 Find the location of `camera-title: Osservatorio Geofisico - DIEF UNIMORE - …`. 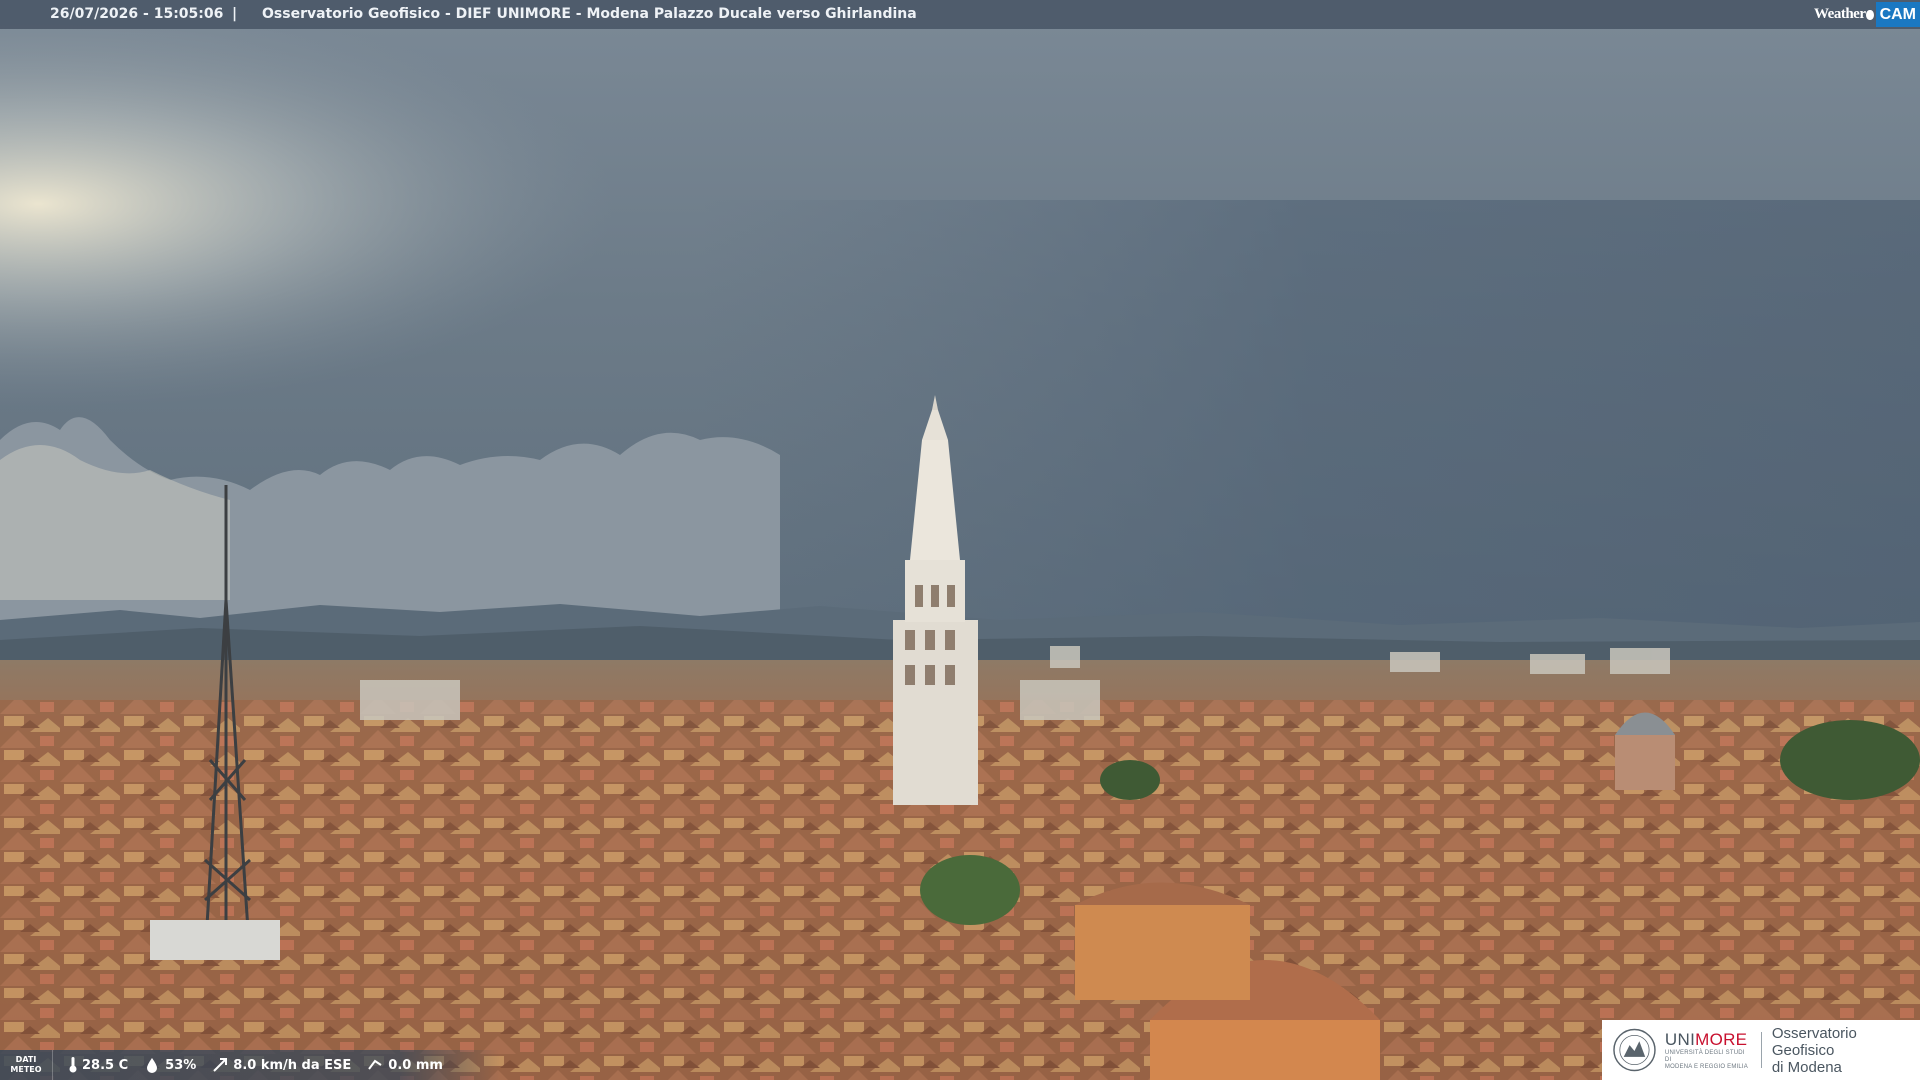

camera-title: Osservatorio Geofisico - DIEF UNIMORE - … is located at coordinates (589, 14).